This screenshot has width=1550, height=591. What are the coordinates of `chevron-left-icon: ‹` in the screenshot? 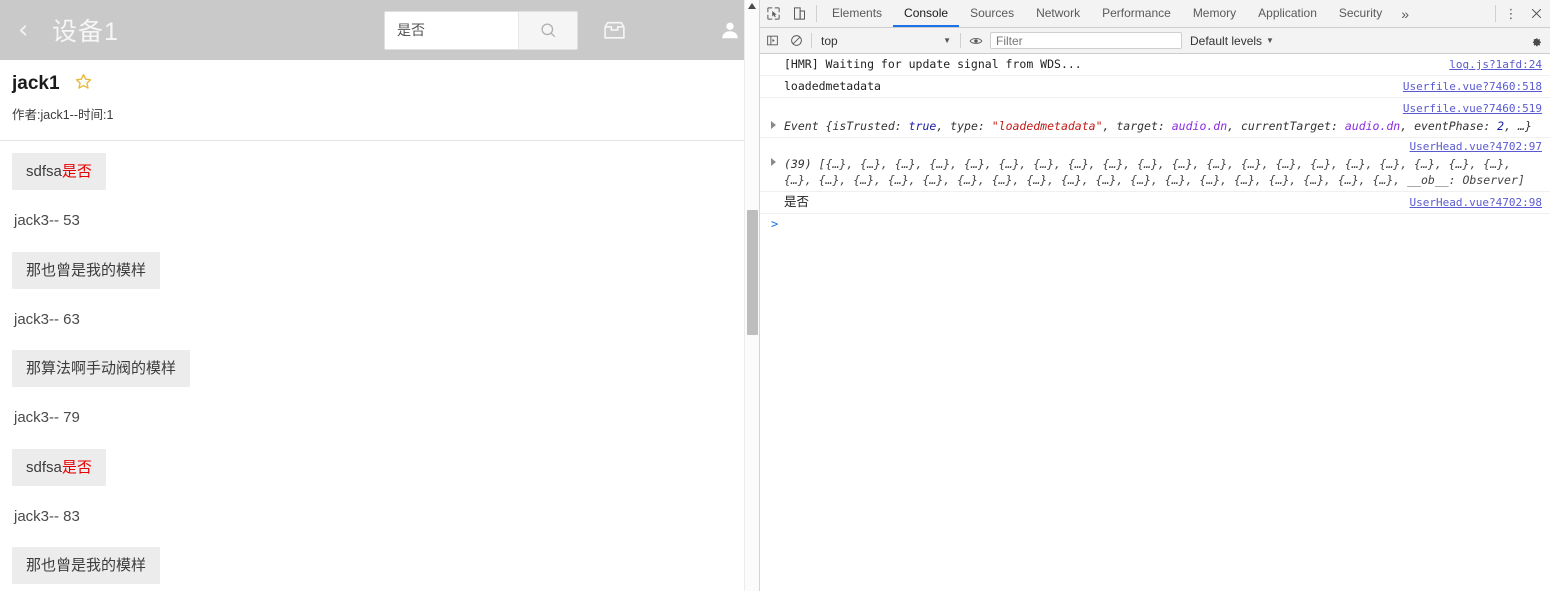 It's located at (35, 30).